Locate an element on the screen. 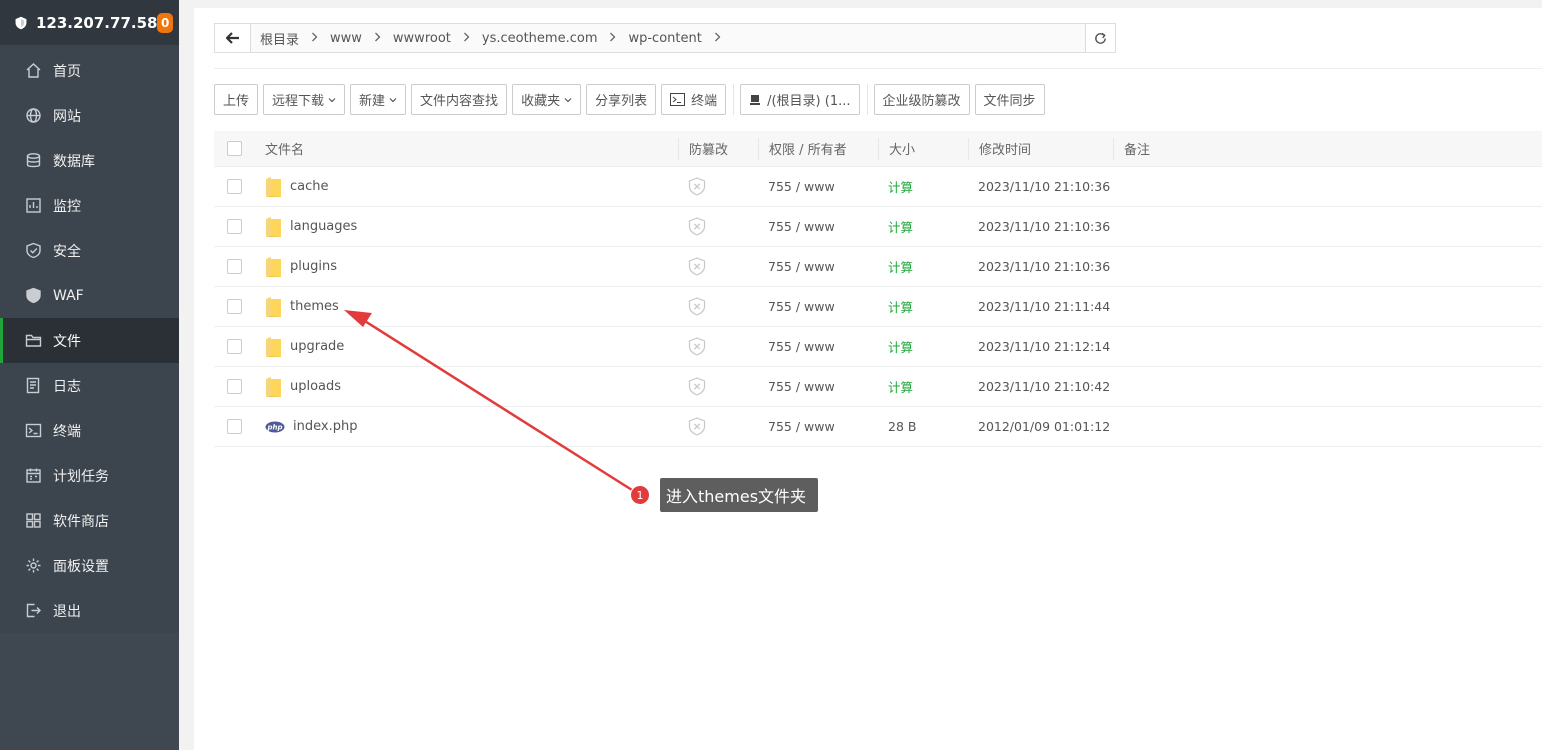 The image size is (1542, 750). sidebar-item-4: 安全 is located at coordinates (89, 250).